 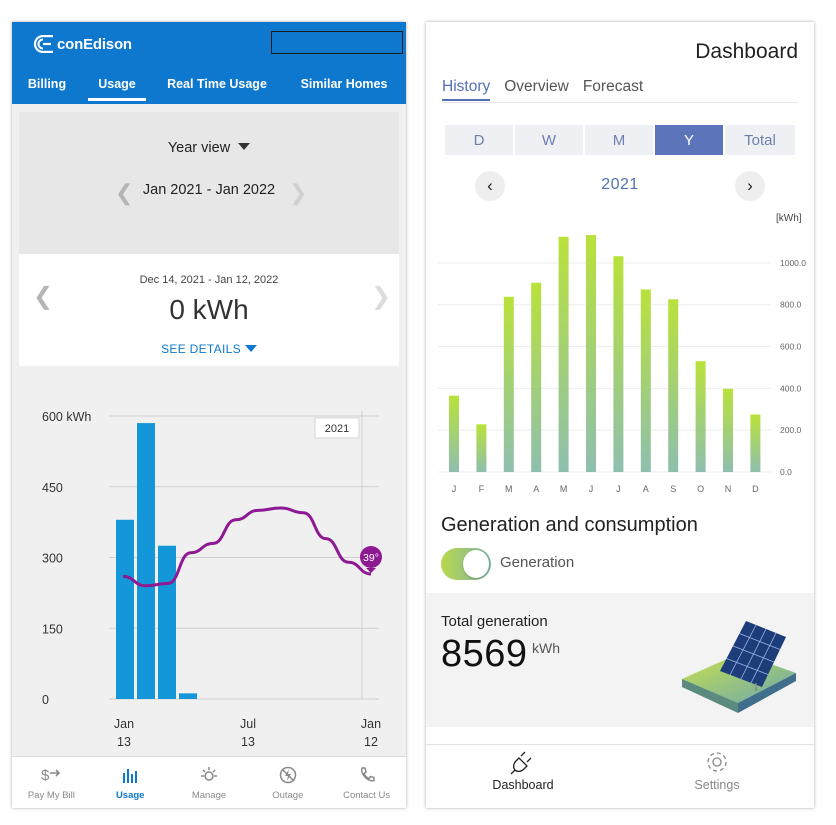 What do you see at coordinates (130, 795) in the screenshot?
I see `nav-label: Usage` at bounding box center [130, 795].